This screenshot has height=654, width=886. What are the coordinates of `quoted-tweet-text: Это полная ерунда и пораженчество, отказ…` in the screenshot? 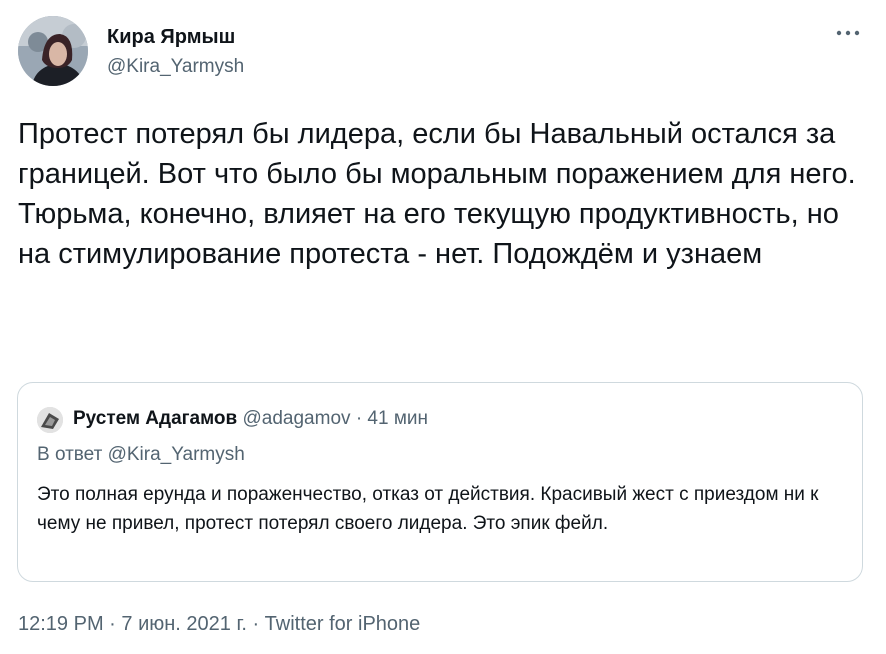 It's located at (428, 509).